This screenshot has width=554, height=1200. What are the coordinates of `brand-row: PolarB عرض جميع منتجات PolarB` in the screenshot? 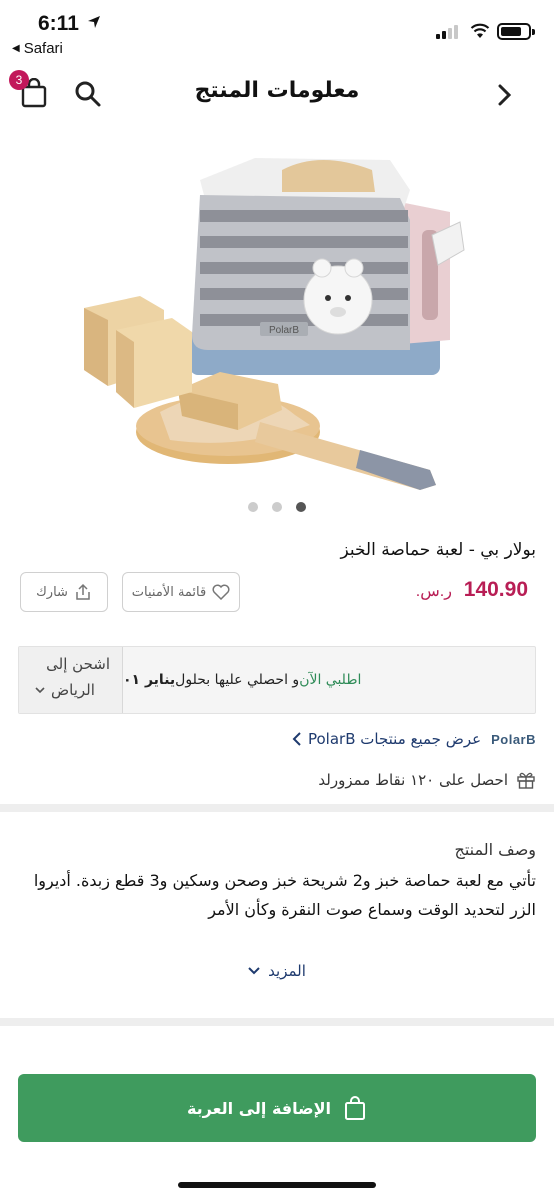 It's located at (414, 739).